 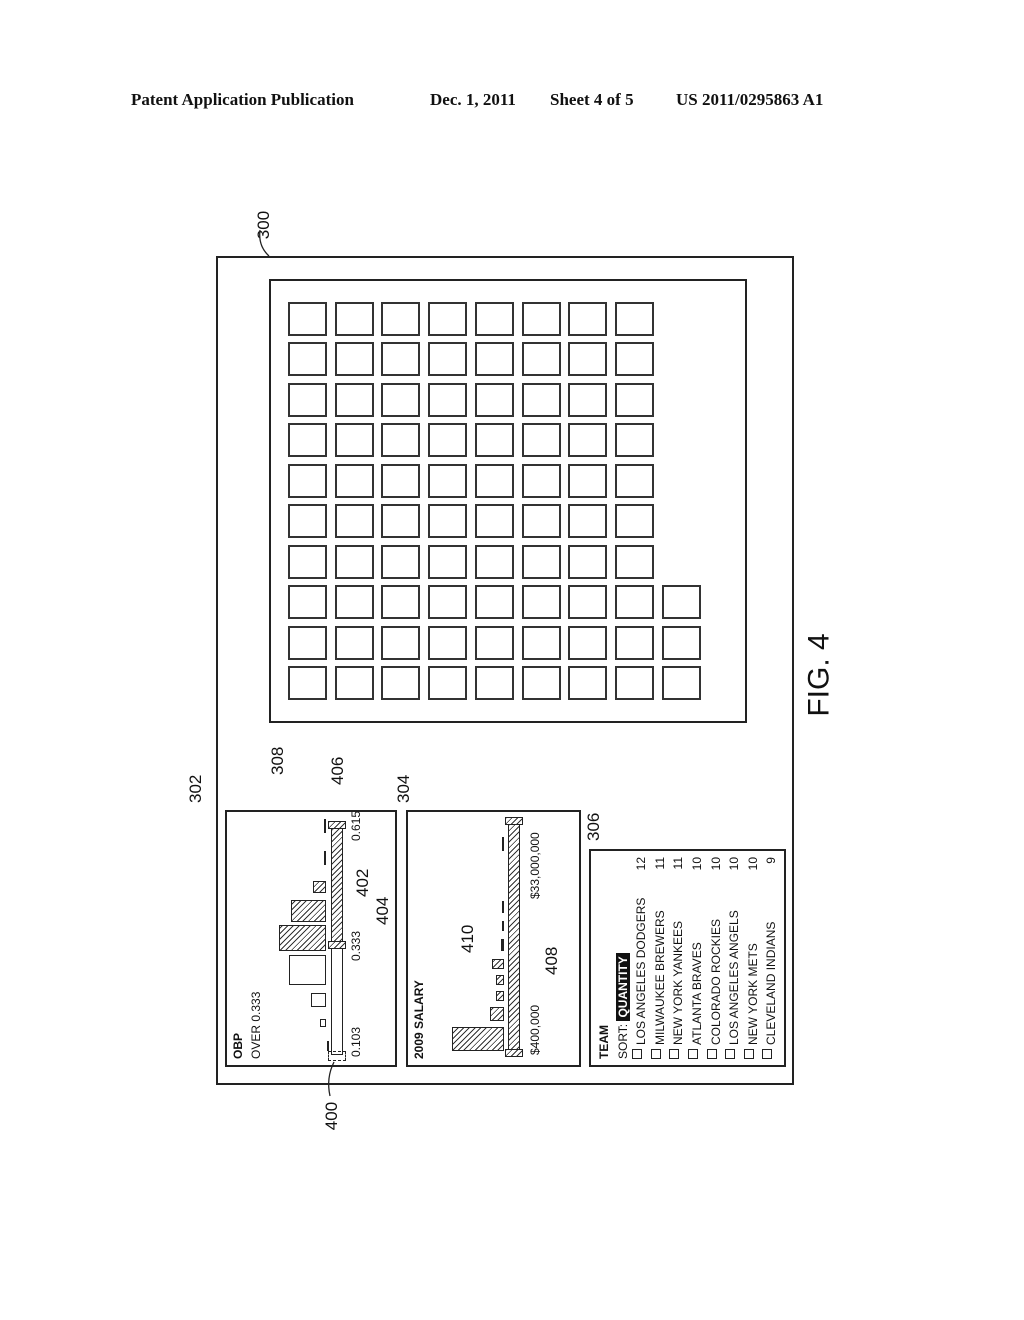 I want to click on salary-range-handle-min, so click(x=514, y=1053).